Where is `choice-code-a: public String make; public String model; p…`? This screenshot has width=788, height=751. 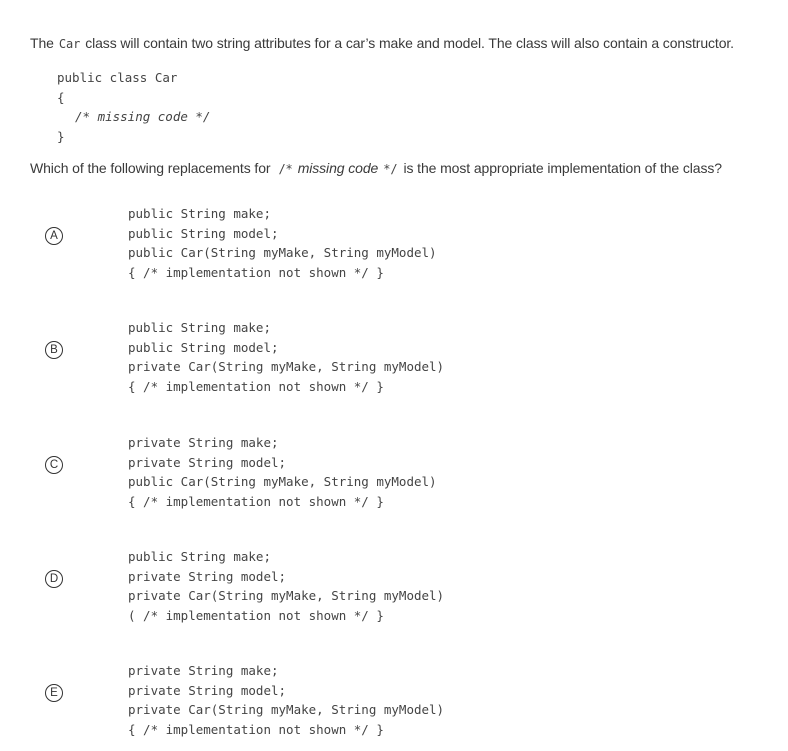 choice-code-a: public String make; public String model; p… is located at coordinates (282, 243).